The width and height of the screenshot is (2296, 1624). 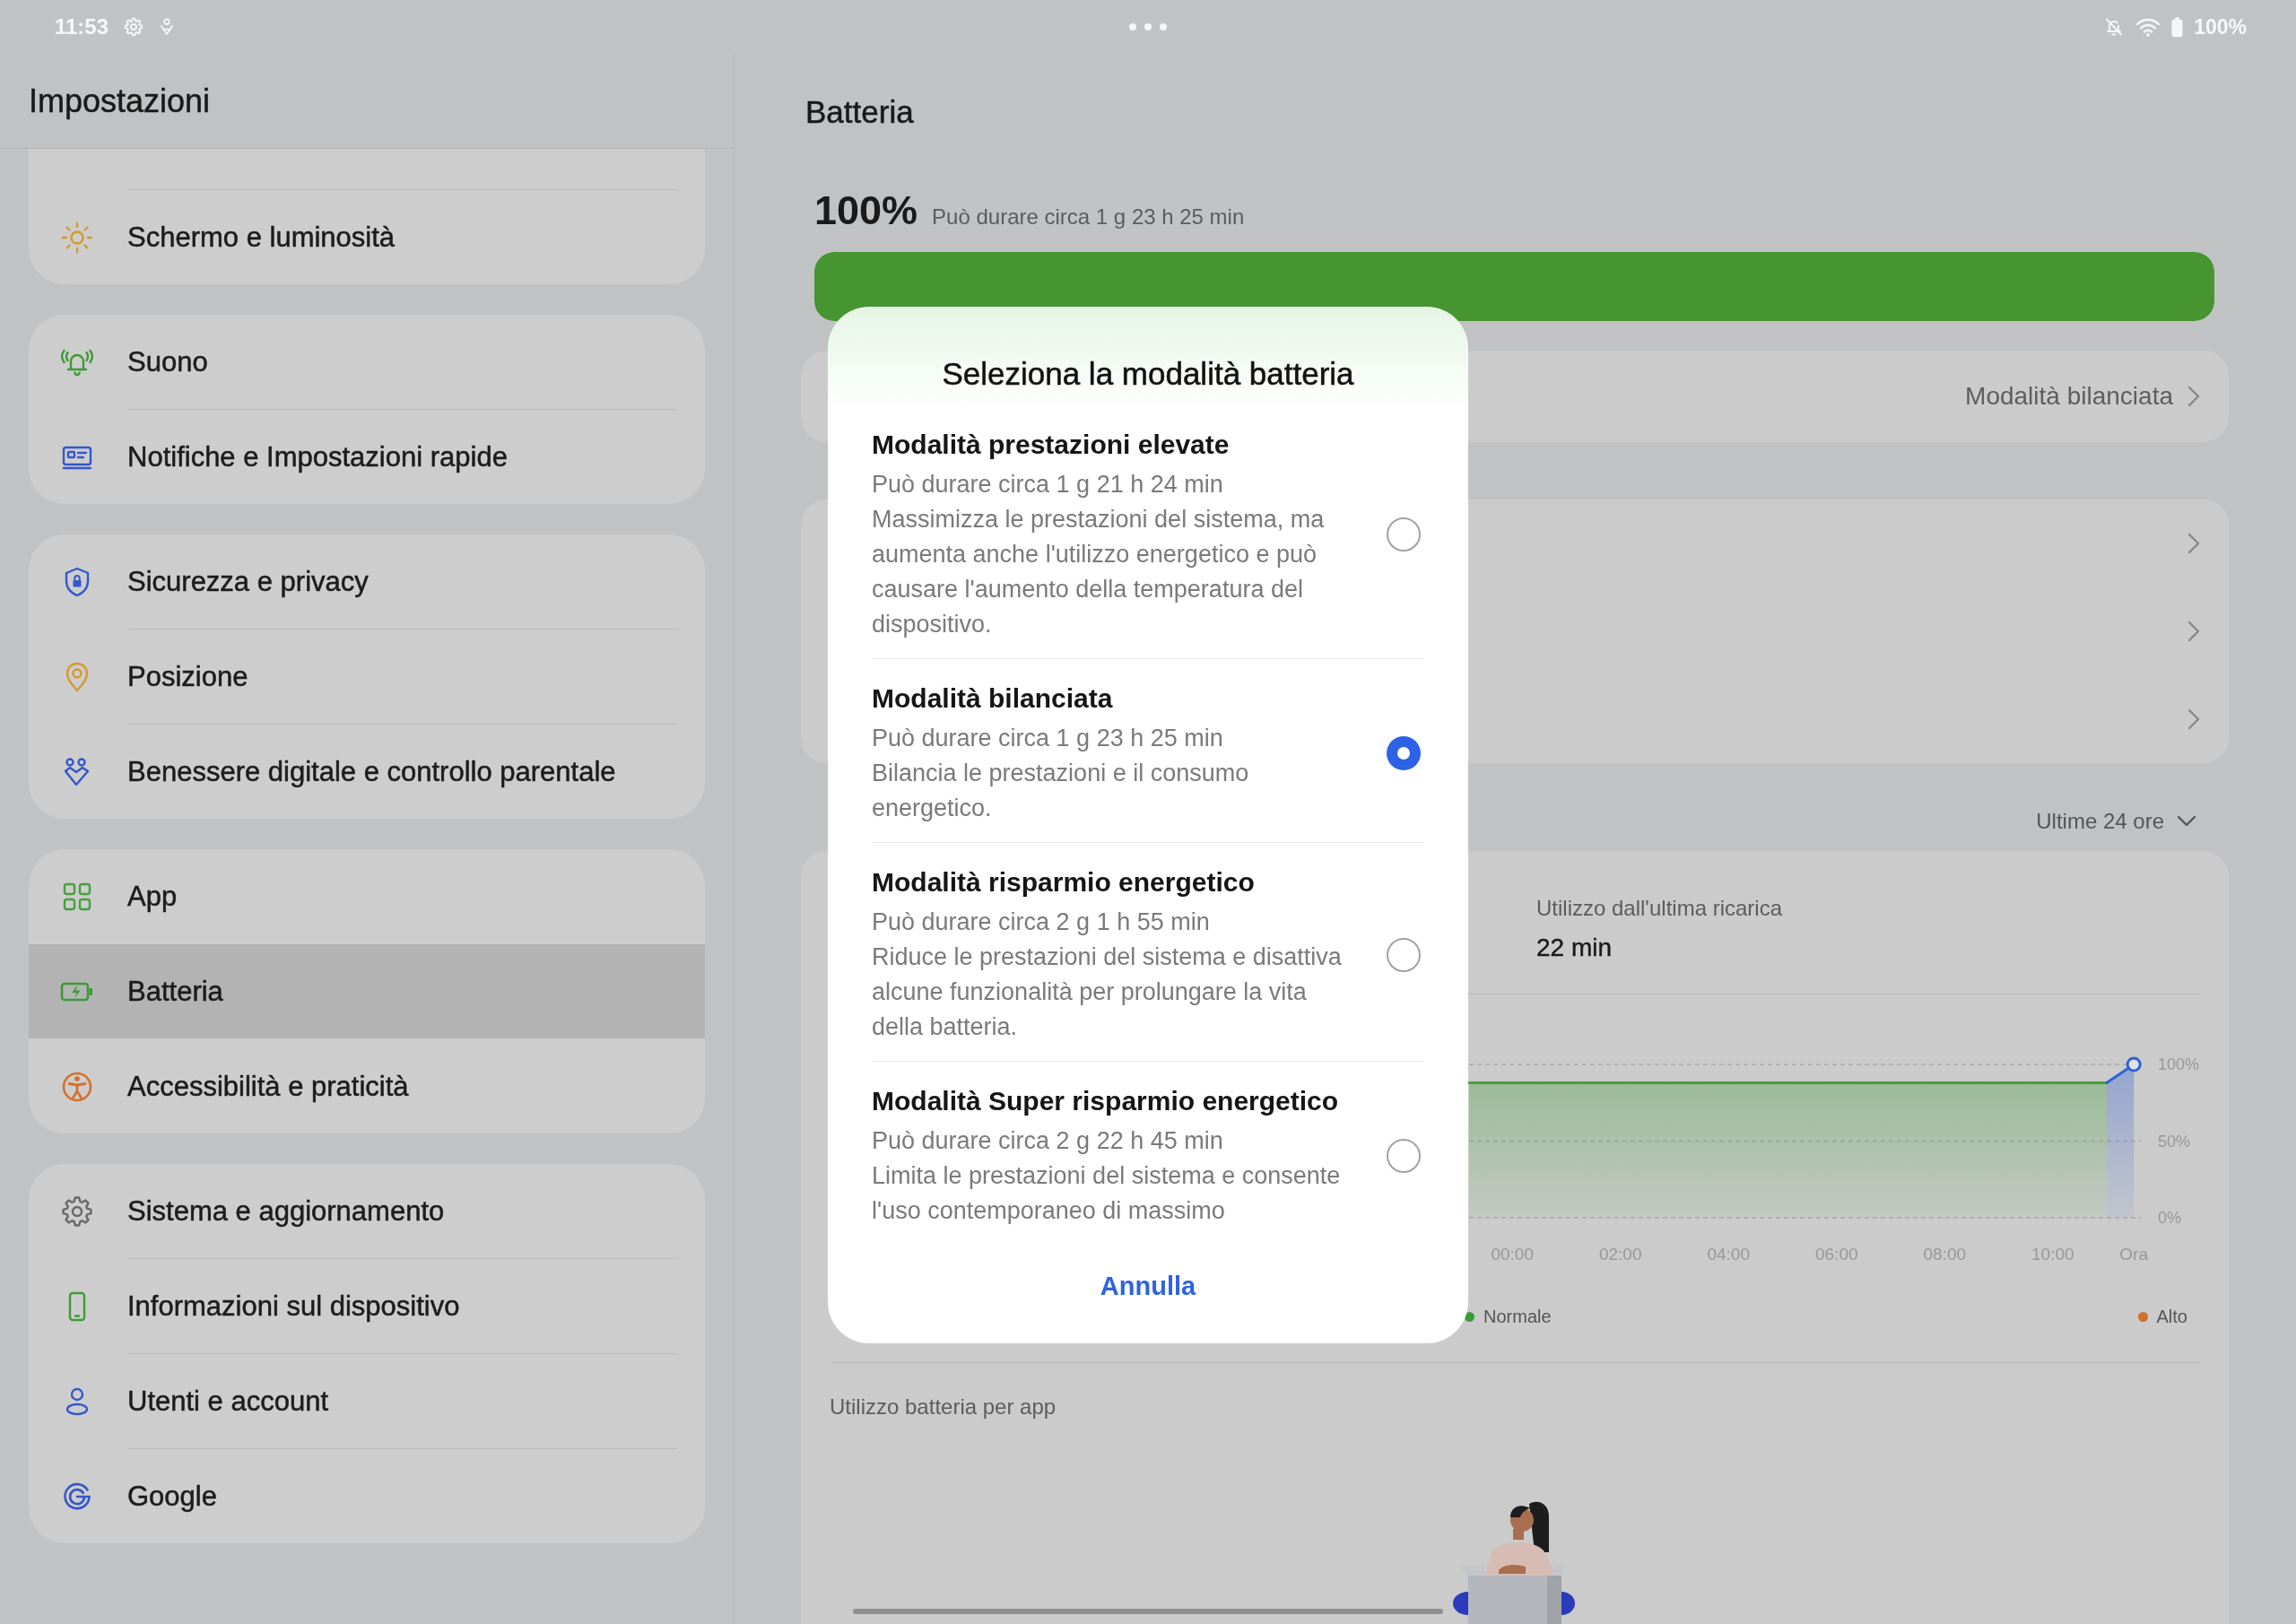 What do you see at coordinates (367, 772) in the screenshot?
I see `sidebar-item: Benessere digitale e controllo parentale` at bounding box center [367, 772].